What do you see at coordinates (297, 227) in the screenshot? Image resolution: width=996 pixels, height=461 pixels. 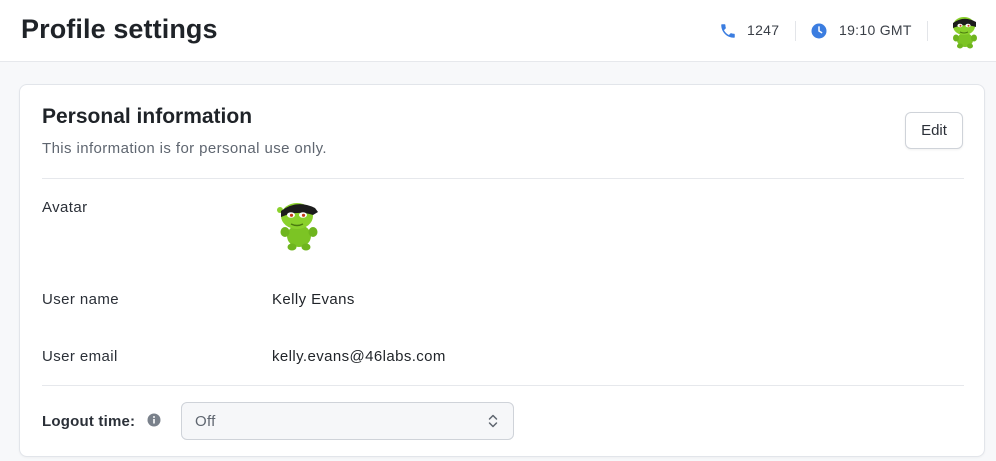 I see `avatar-image` at bounding box center [297, 227].